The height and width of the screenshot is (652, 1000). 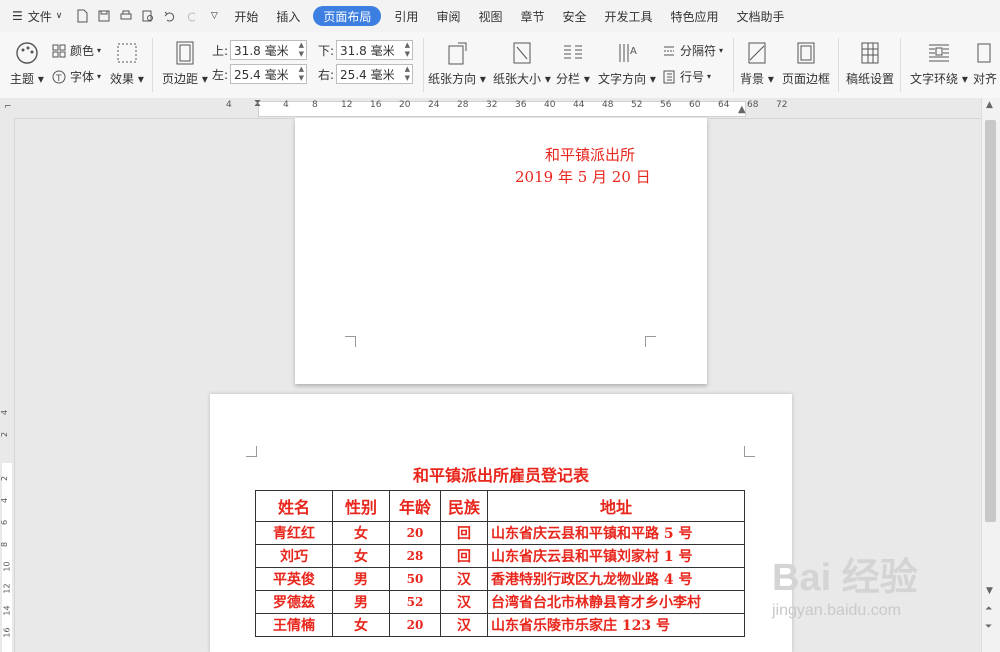 What do you see at coordinates (406, 16) in the screenshot?
I see `tab-references: 引用` at bounding box center [406, 16].